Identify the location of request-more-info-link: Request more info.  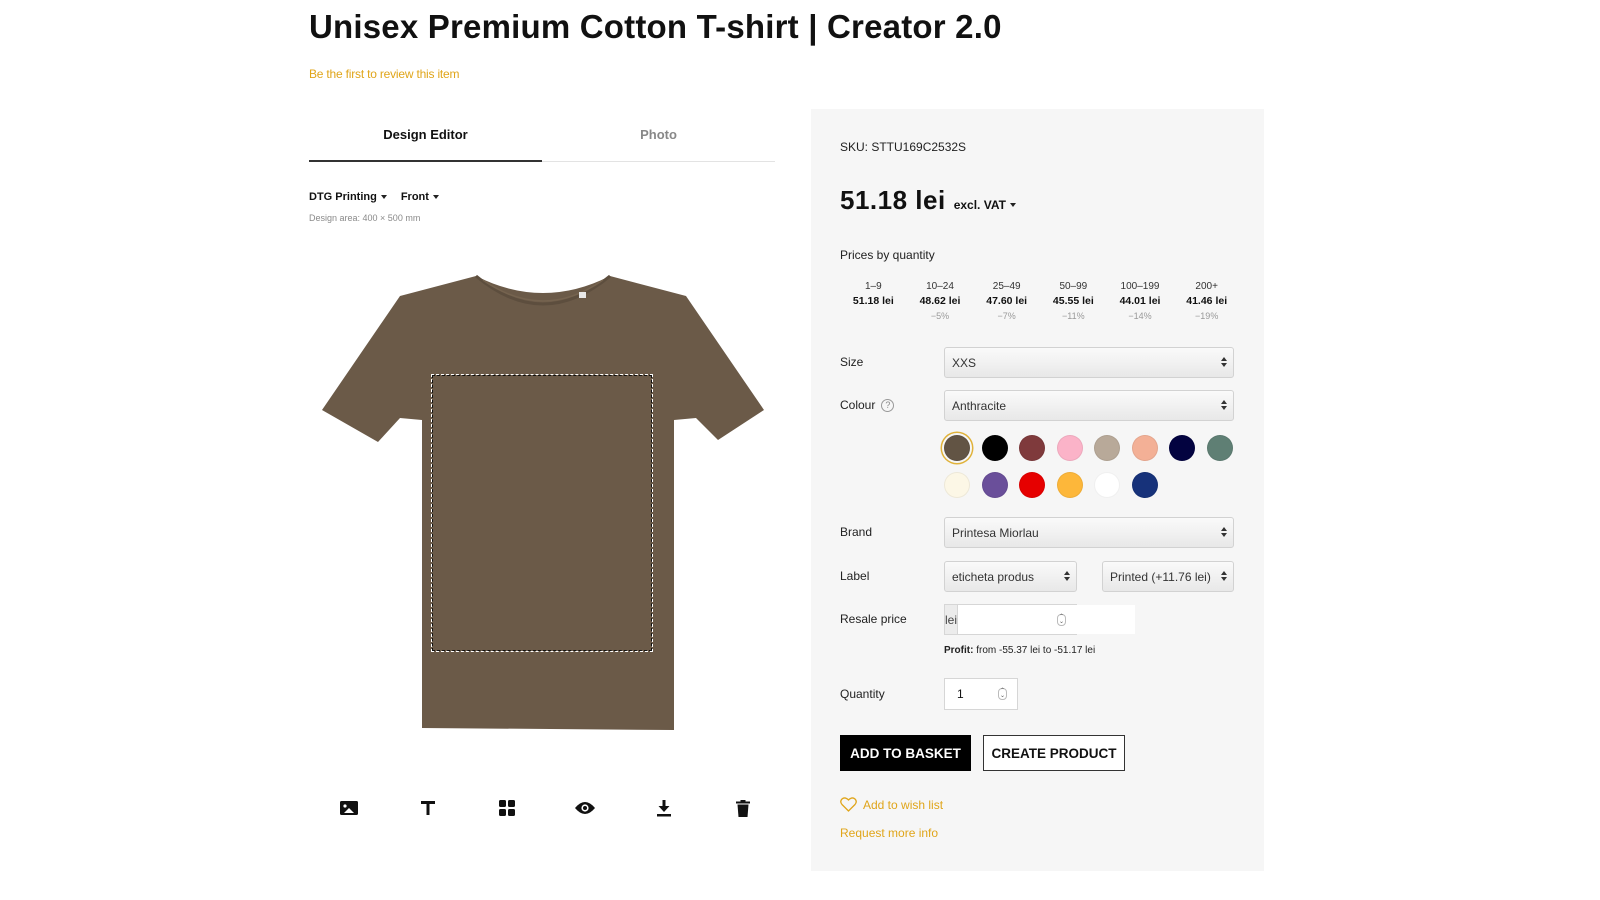
(889, 833).